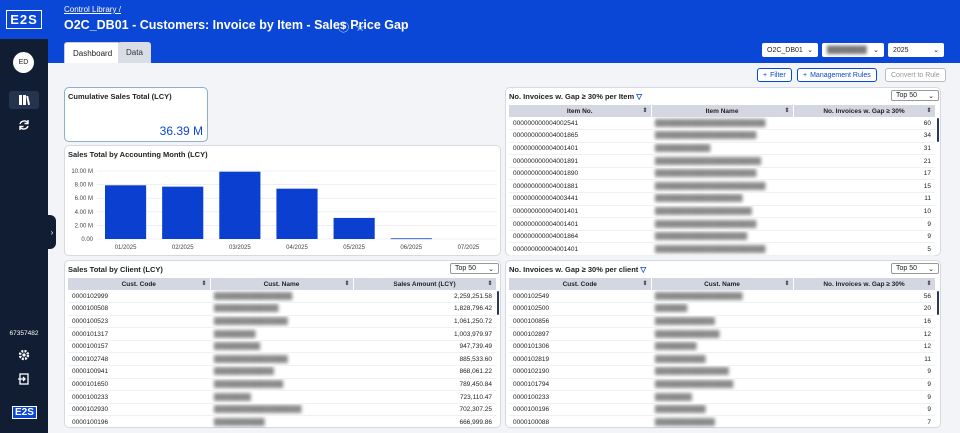 The image size is (960, 433). I want to click on table-row: 0000102897 ██████████████ 12, so click(722, 334).